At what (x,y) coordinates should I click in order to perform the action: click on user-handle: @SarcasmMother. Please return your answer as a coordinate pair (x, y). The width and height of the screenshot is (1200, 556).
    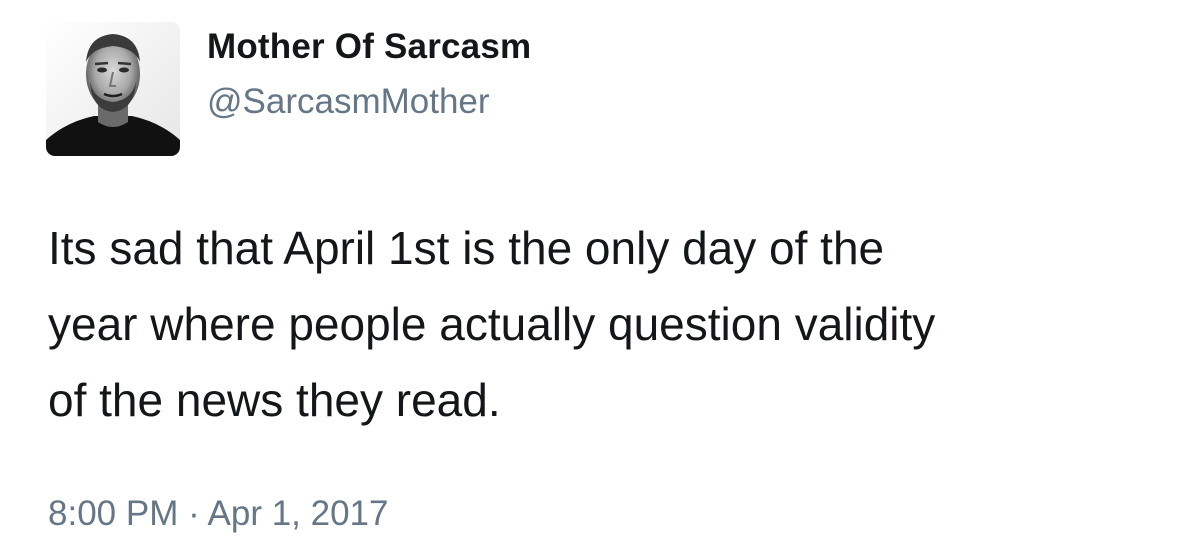
    Looking at the image, I should click on (348, 102).